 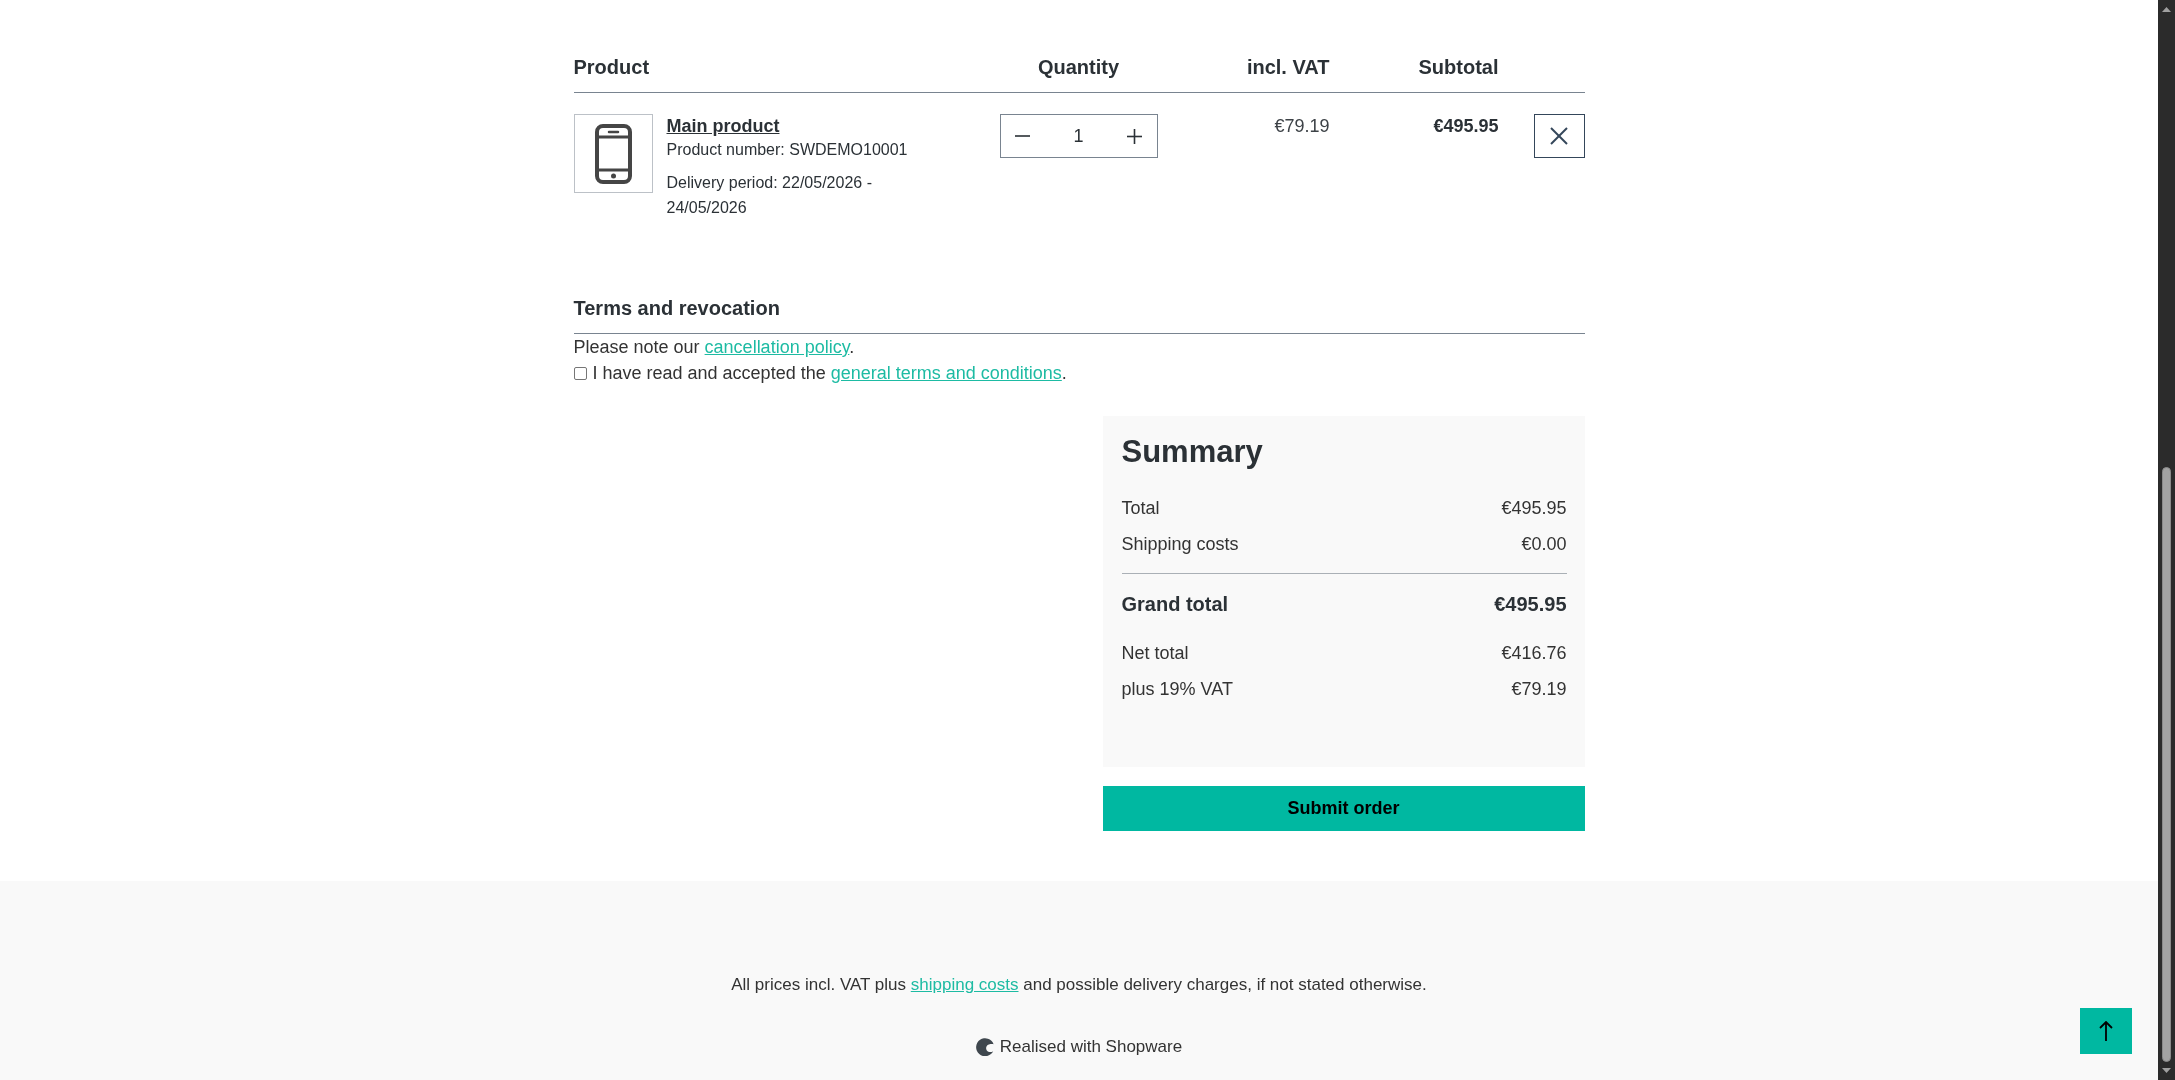 What do you see at coordinates (1343, 808) in the screenshot?
I see `submit-order-button: Submit order` at bounding box center [1343, 808].